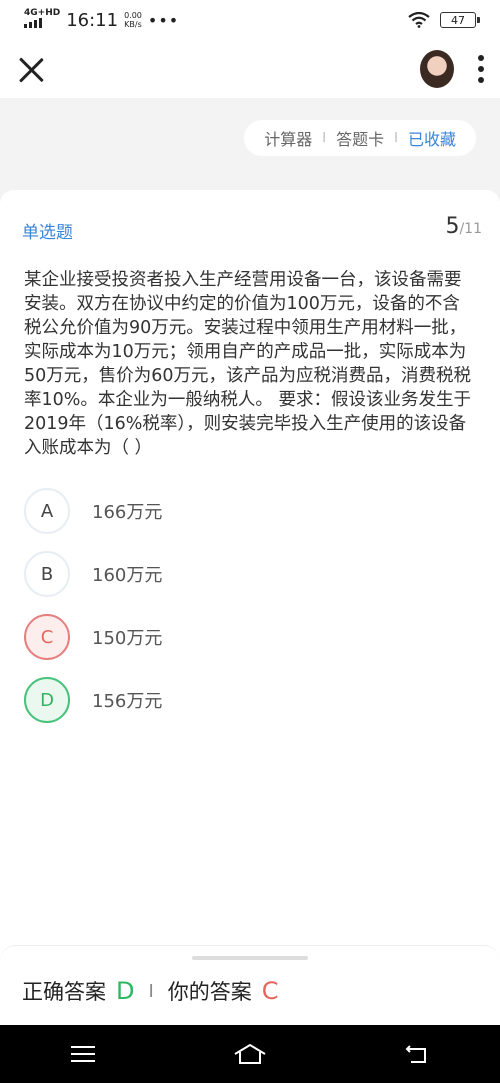 The image size is (500, 1083). I want to click on option-letter: A, so click(47, 511).